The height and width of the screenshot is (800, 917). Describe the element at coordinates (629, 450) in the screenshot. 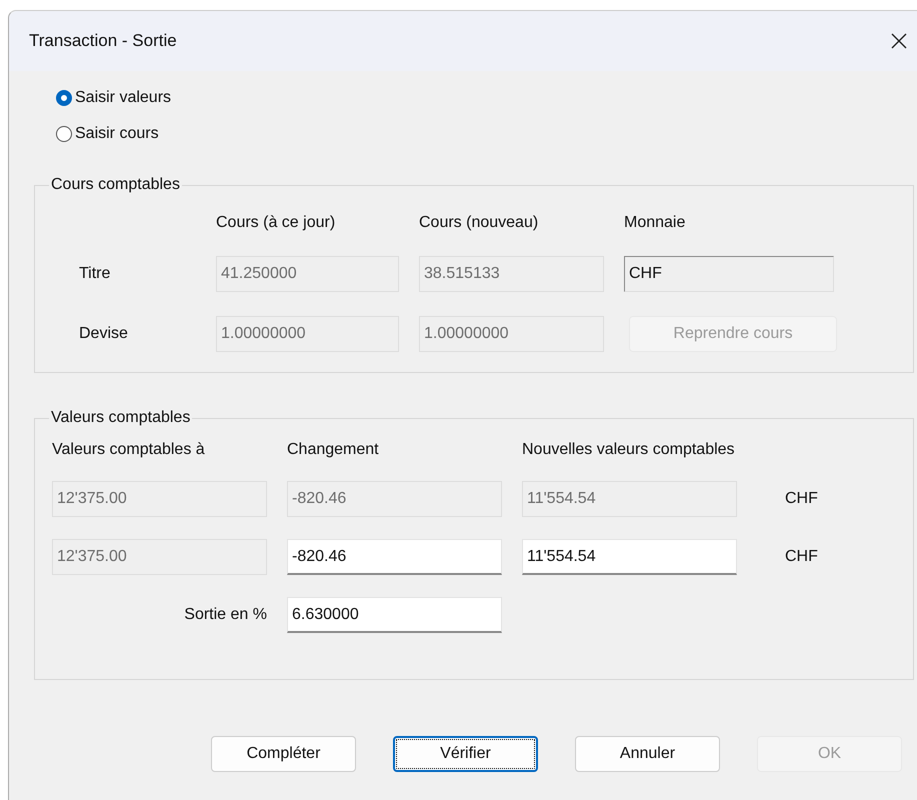

I see `column-header: Nouvelles valeurs comptables` at that location.